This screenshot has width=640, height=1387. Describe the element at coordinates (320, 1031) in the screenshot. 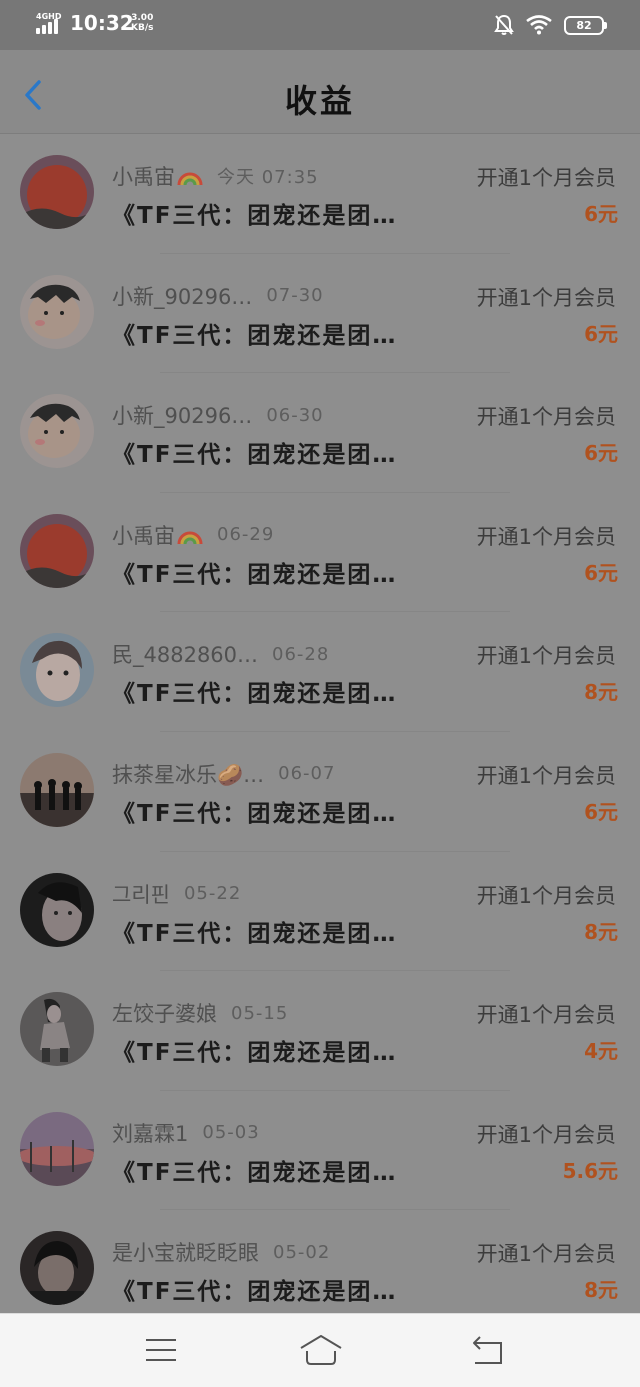

I see `list-item: 左饺子婆娘 05-15 《TF三代：团宠还是团… 开通1个月会员 4元` at that location.